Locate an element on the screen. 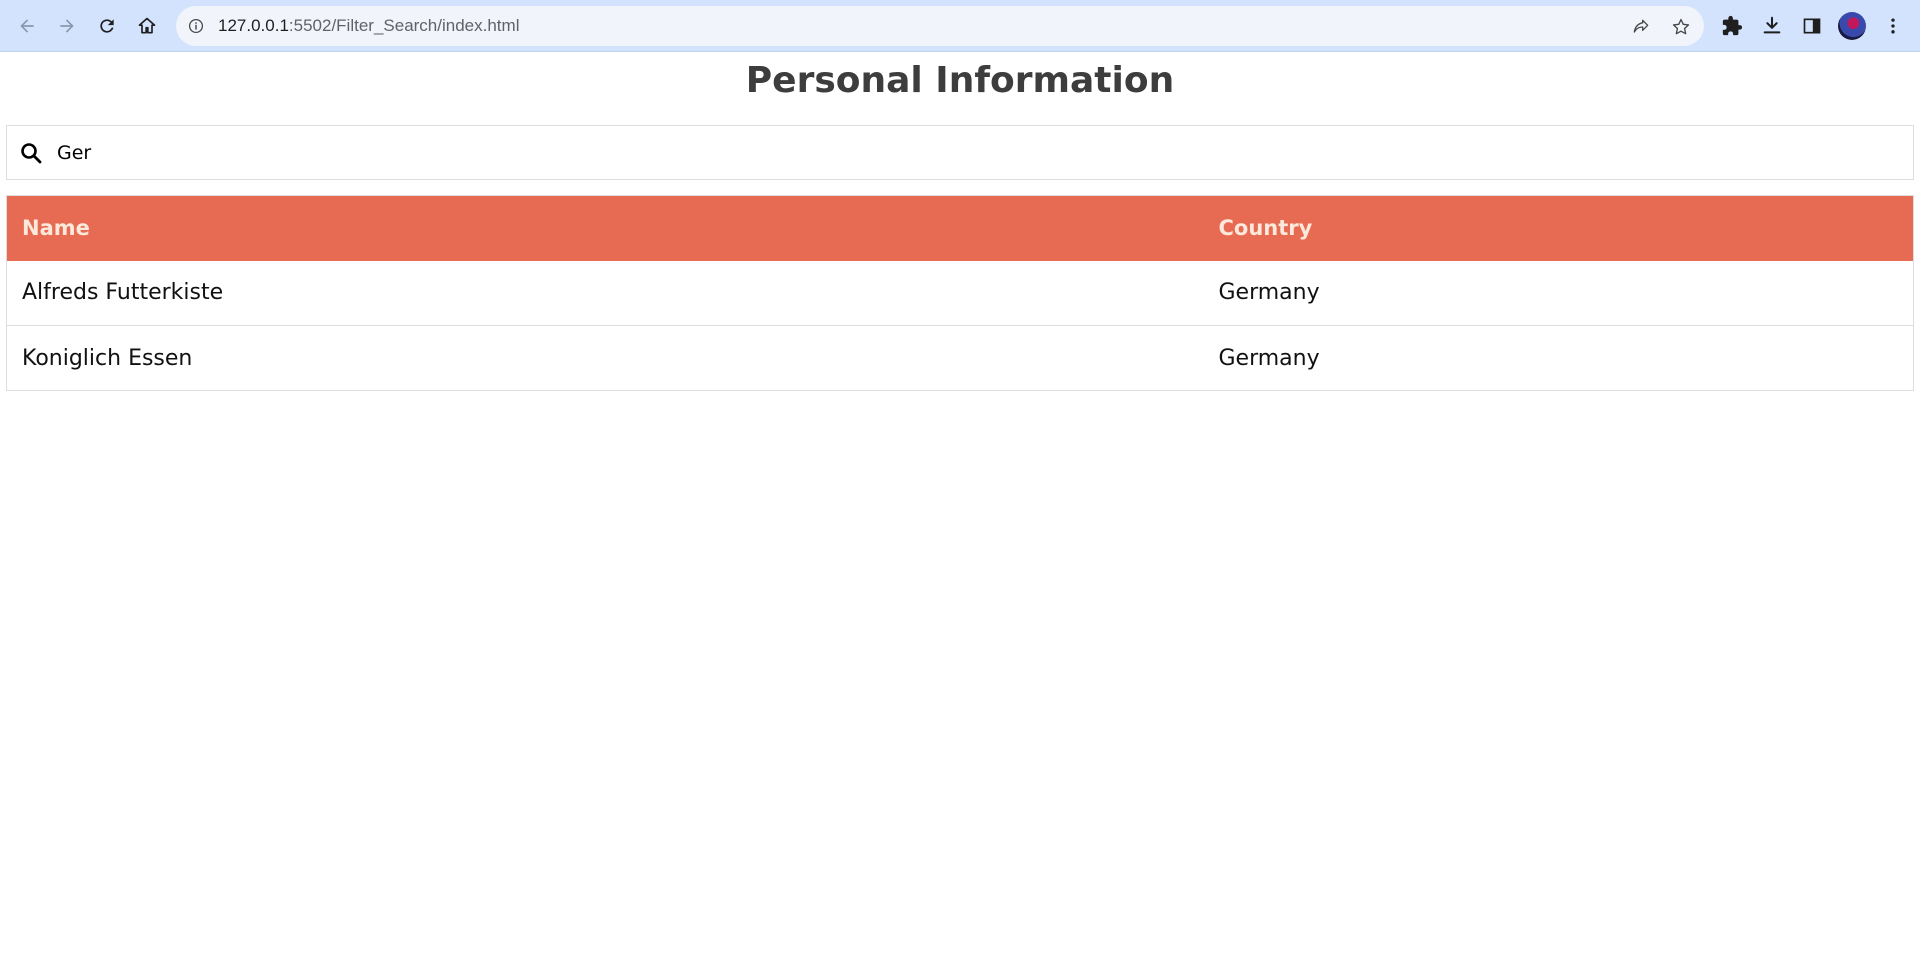 The image size is (1920, 964). search-input is located at coordinates (977, 153).